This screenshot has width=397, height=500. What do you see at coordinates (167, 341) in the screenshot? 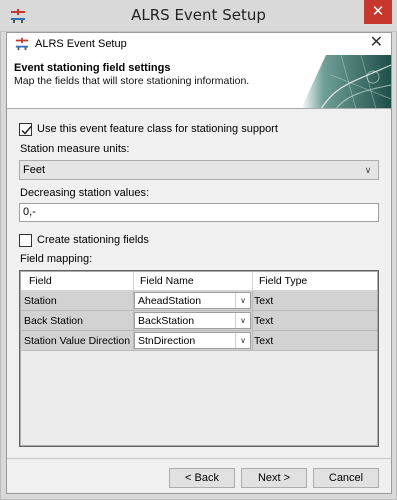
I see `field-name-value: StnDirection` at bounding box center [167, 341].